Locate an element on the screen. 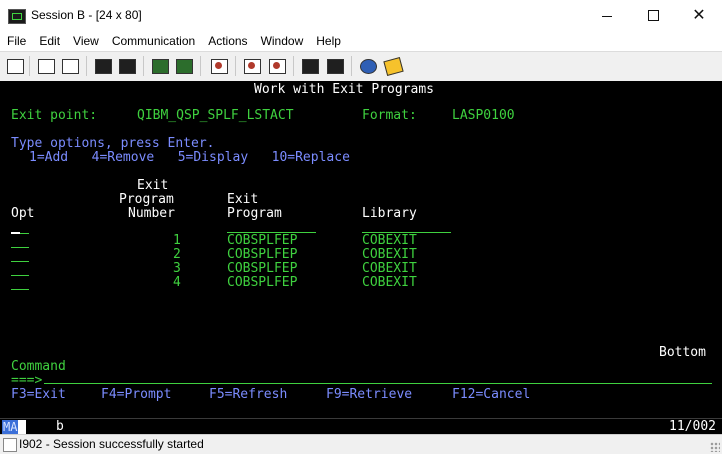 The height and width of the screenshot is (454, 722). library-input is located at coordinates (406, 225).